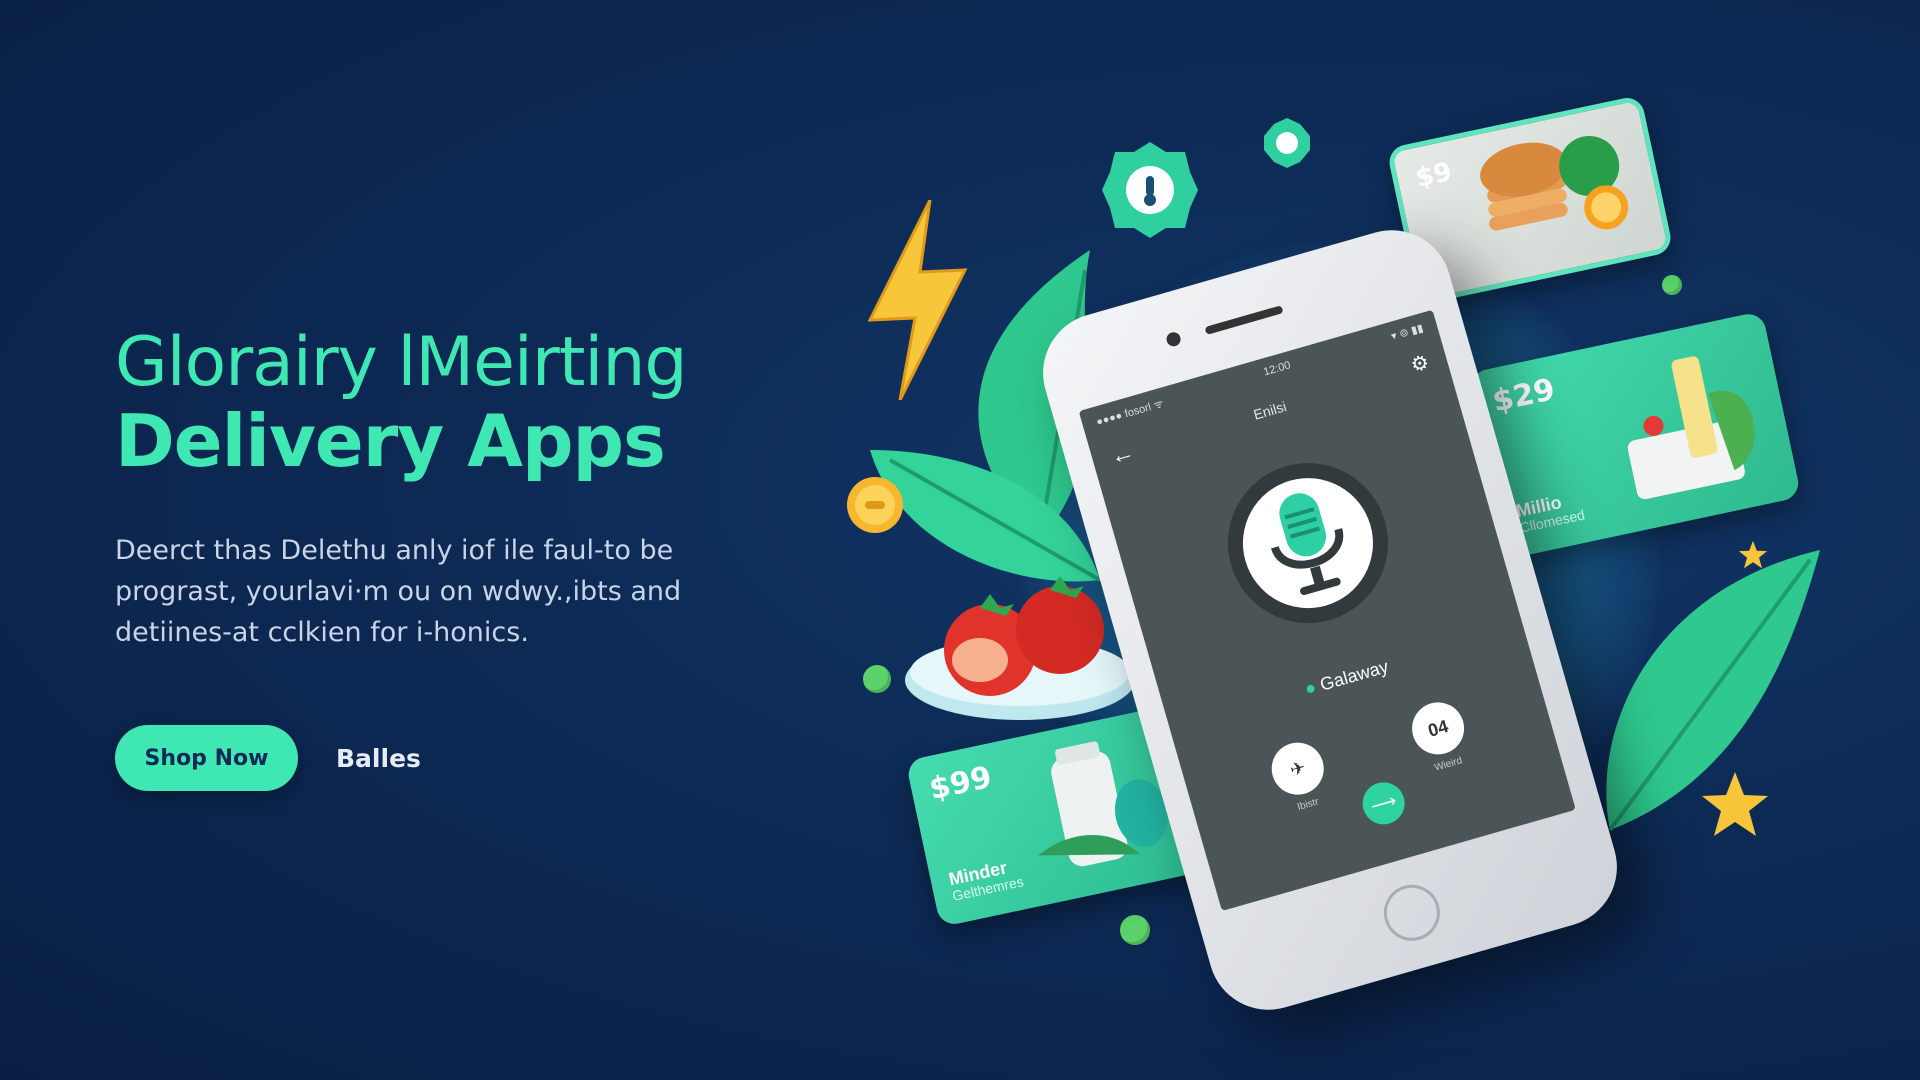 Image resolution: width=1920 pixels, height=1080 pixels. I want to click on status-time: 12:00, so click(1277, 369).